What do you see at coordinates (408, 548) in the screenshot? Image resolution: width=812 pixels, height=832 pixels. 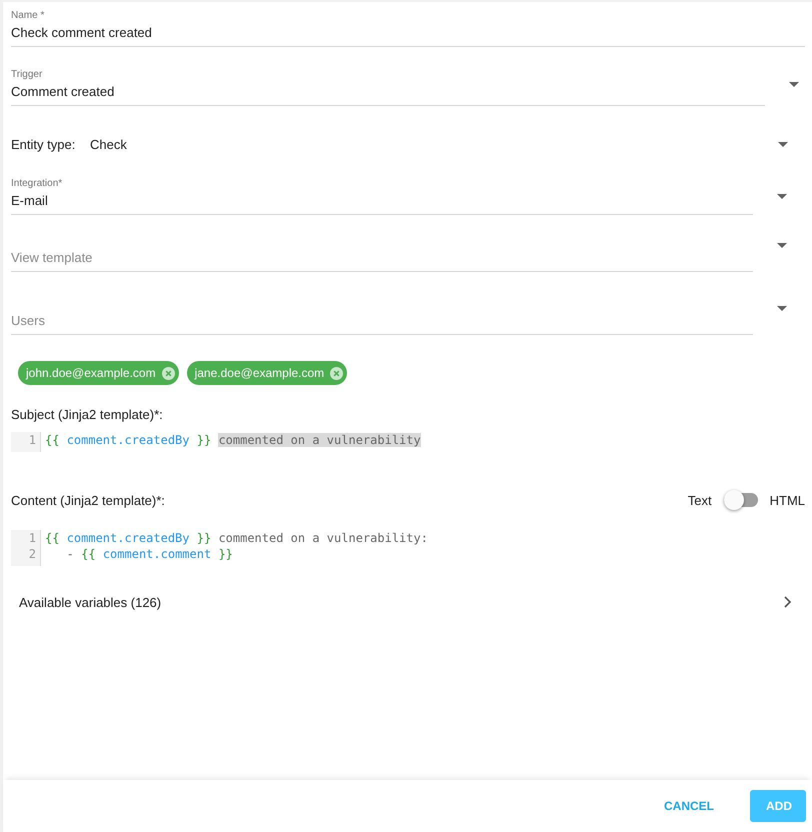 I see `code-editor: 1 2 {{ comment.createdBy }} commented on a vulnerability: - {{ comment.comment }}` at bounding box center [408, 548].